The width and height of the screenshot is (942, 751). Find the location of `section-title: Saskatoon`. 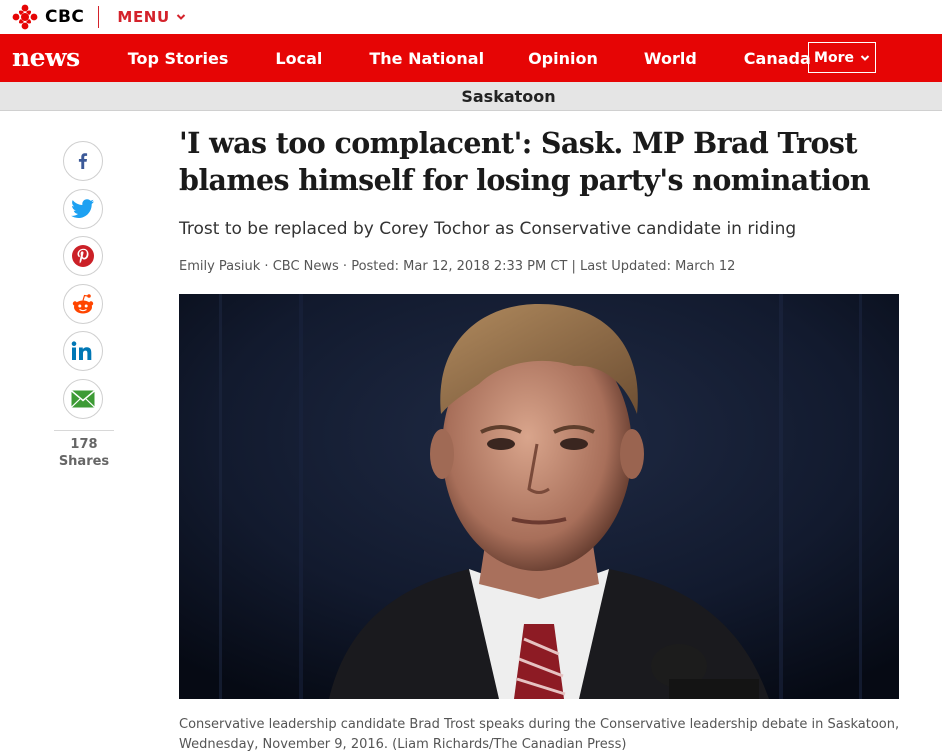

section-title: Saskatoon is located at coordinates (508, 96).